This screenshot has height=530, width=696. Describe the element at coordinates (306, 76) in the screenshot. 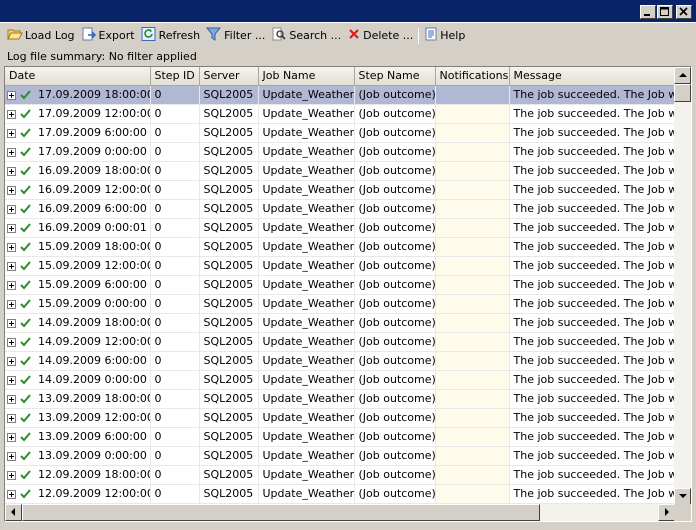

I see `column-header-job-name: Job Name` at that location.